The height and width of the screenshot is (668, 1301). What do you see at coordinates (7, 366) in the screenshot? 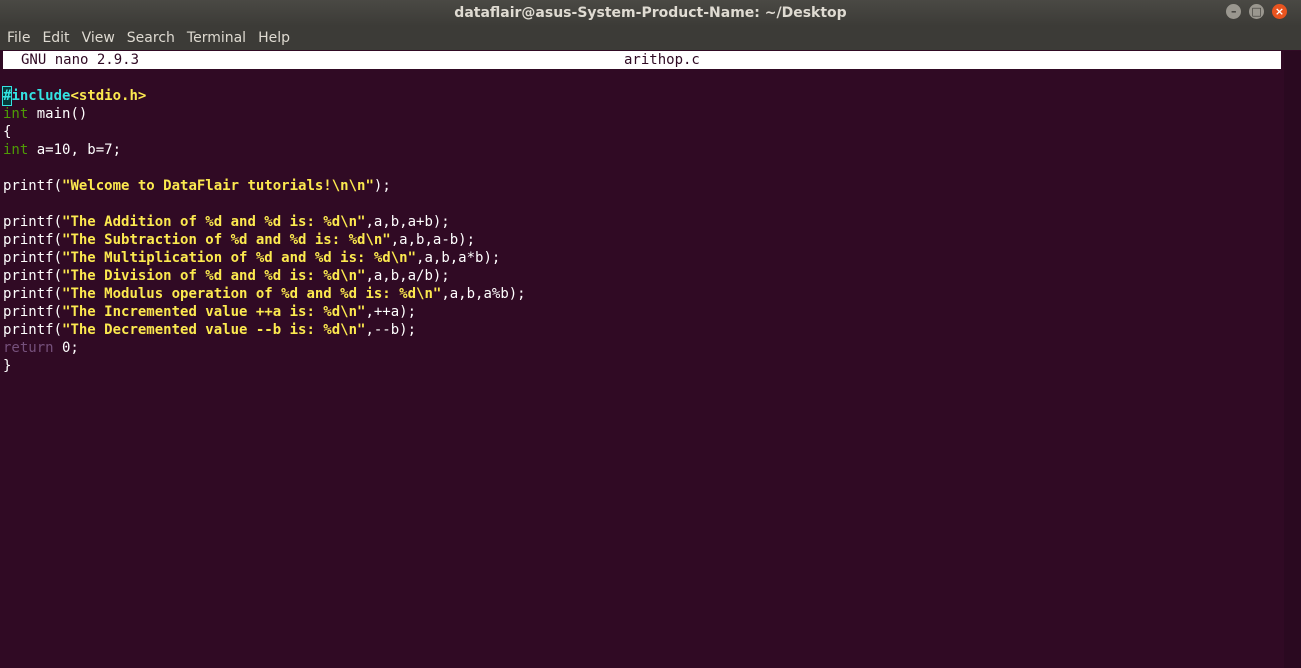
I see `code-line-16: }` at bounding box center [7, 366].